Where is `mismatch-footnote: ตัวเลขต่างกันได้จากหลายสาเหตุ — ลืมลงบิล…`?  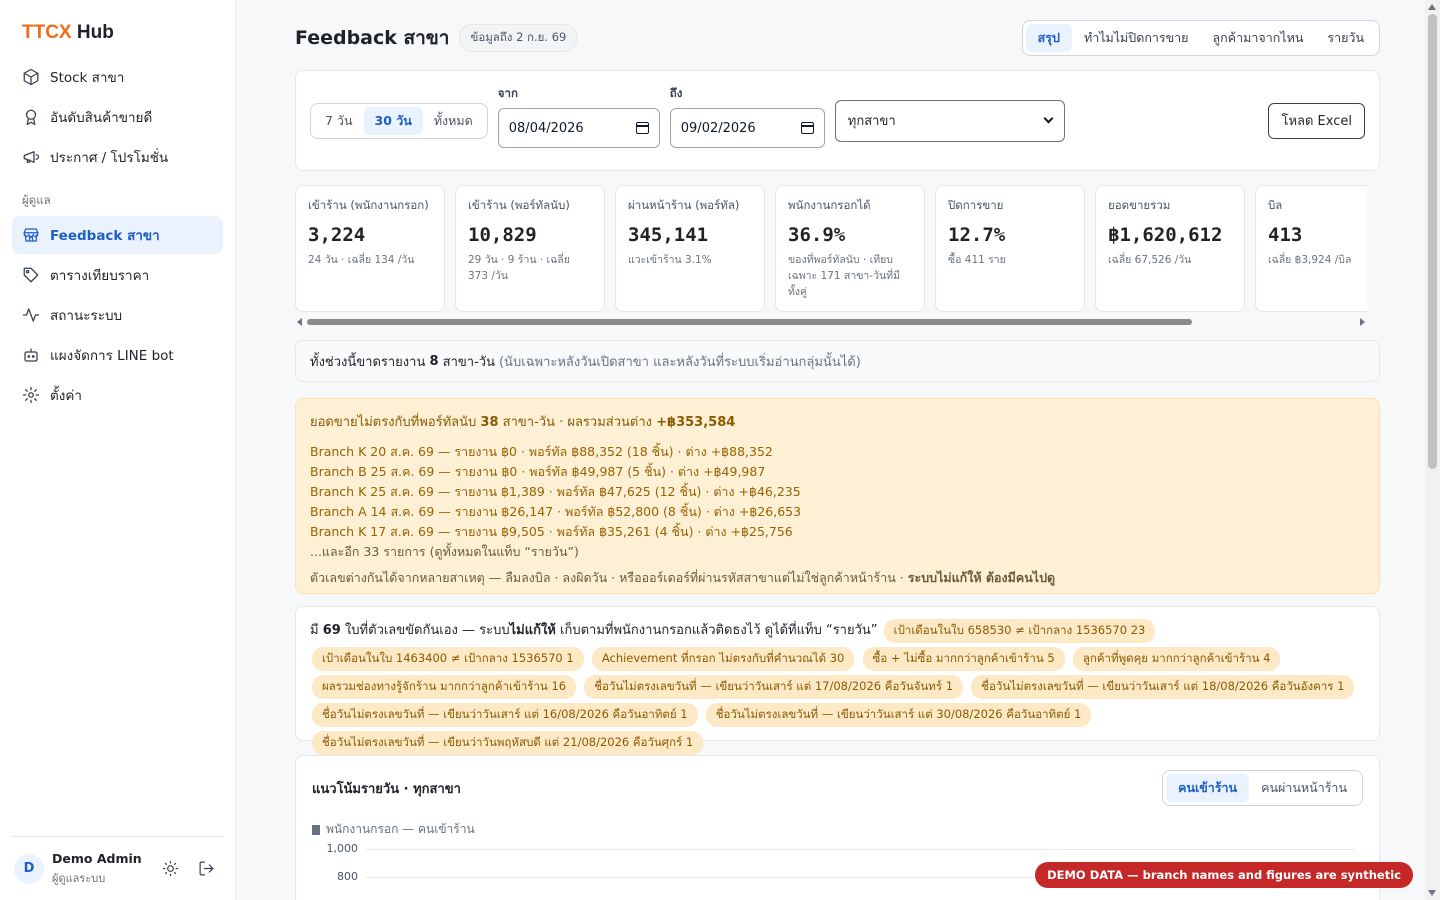 mismatch-footnote: ตัวเลขต่างกันได้จากหลายสาเหตุ — ลืมลงบิล… is located at coordinates (837, 578).